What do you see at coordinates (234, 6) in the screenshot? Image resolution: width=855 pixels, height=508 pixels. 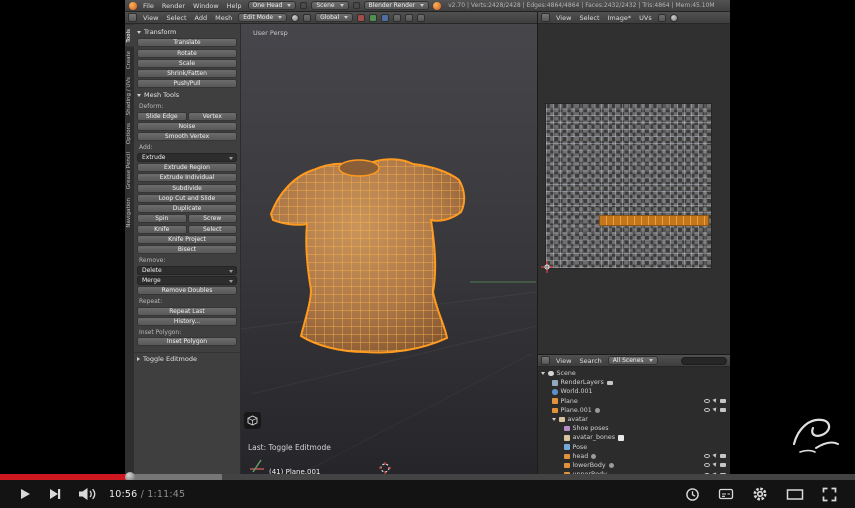 I see `menu-help: Help` at bounding box center [234, 6].